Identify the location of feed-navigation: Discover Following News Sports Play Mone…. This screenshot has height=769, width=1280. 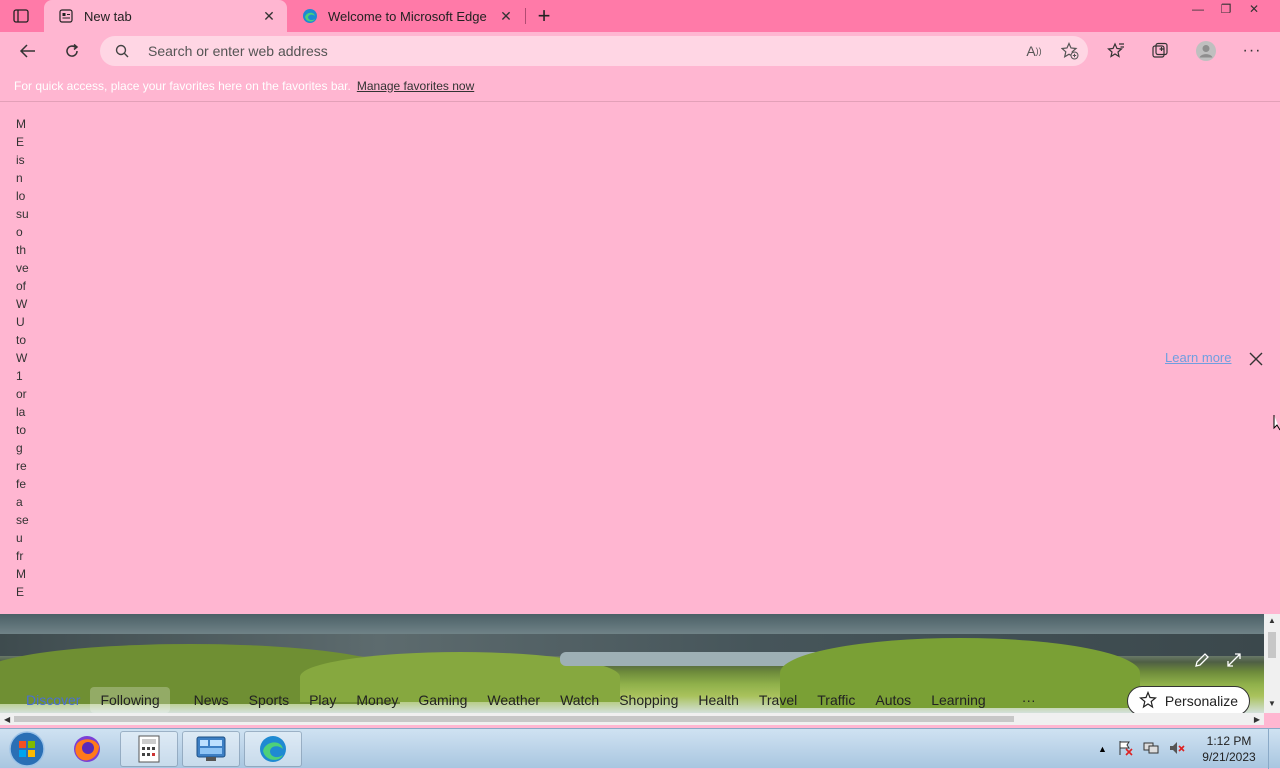
(632, 701).